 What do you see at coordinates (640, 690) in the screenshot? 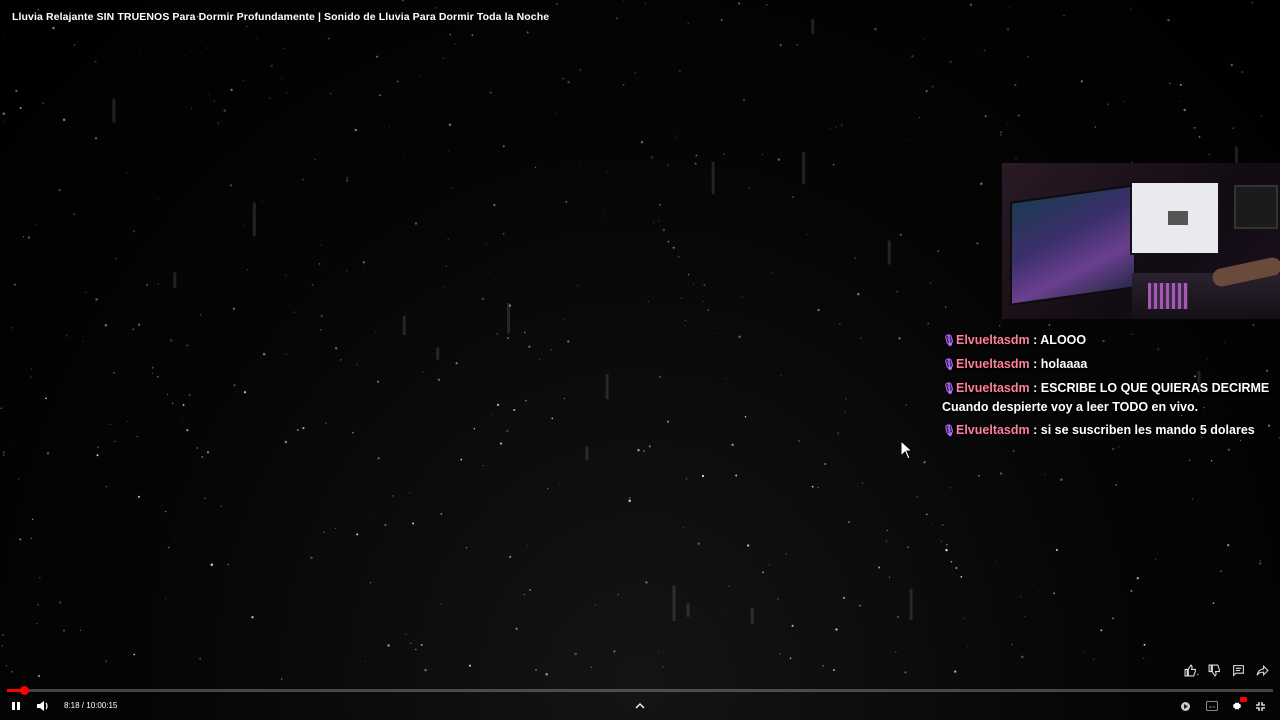
I see `progress-bar` at bounding box center [640, 690].